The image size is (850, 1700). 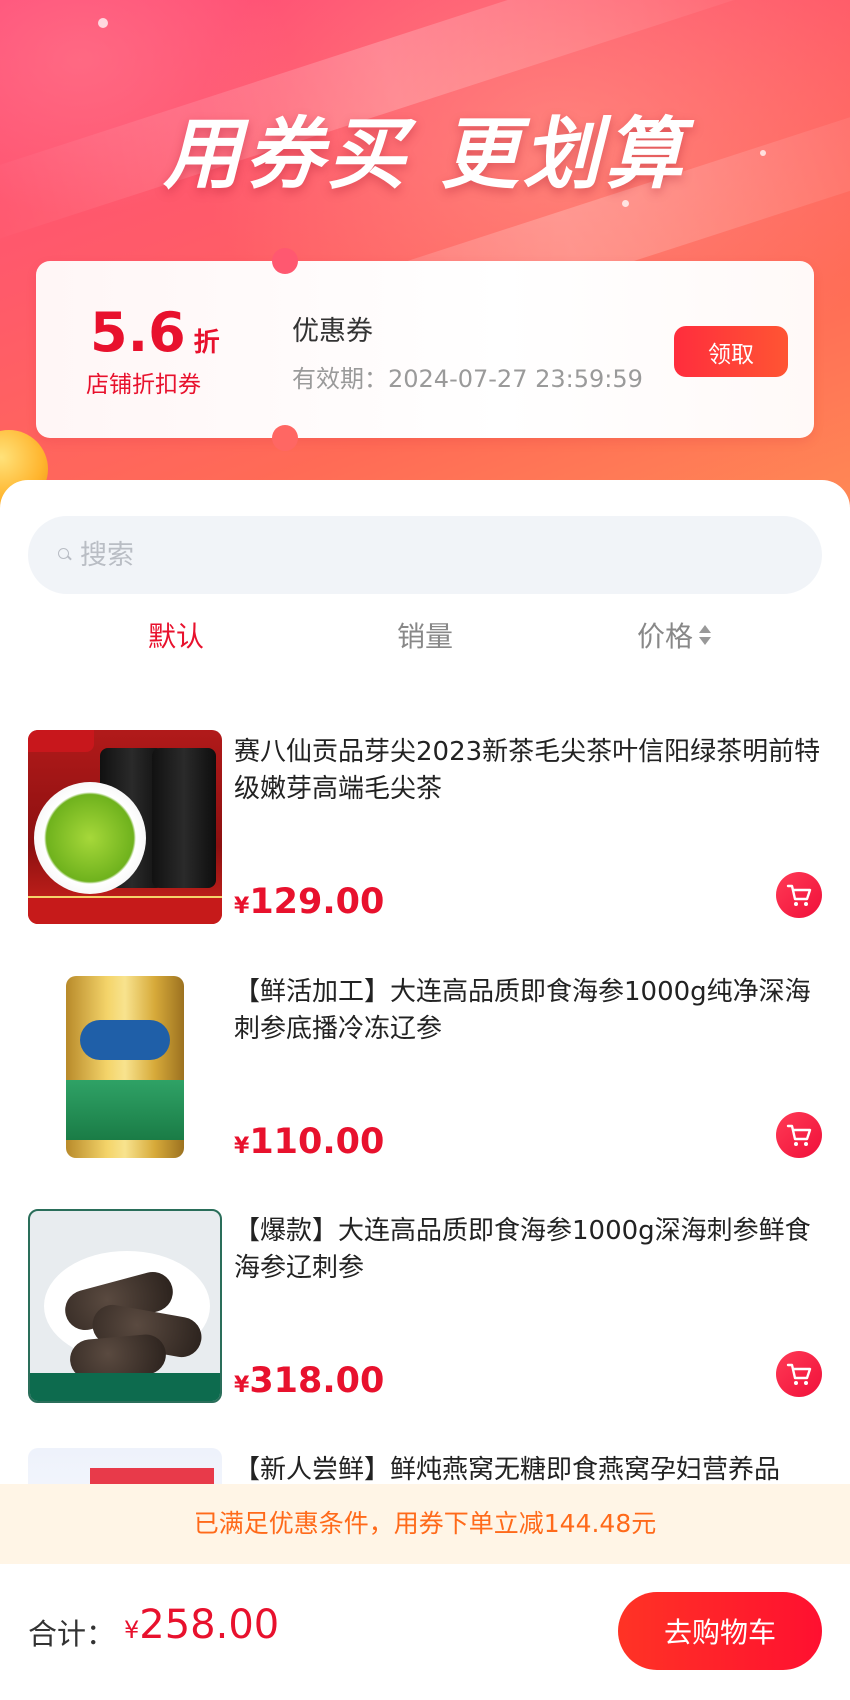 I want to click on coupon-validity: 有效期：2024-07-27 23:59:59, so click(x=467, y=379).